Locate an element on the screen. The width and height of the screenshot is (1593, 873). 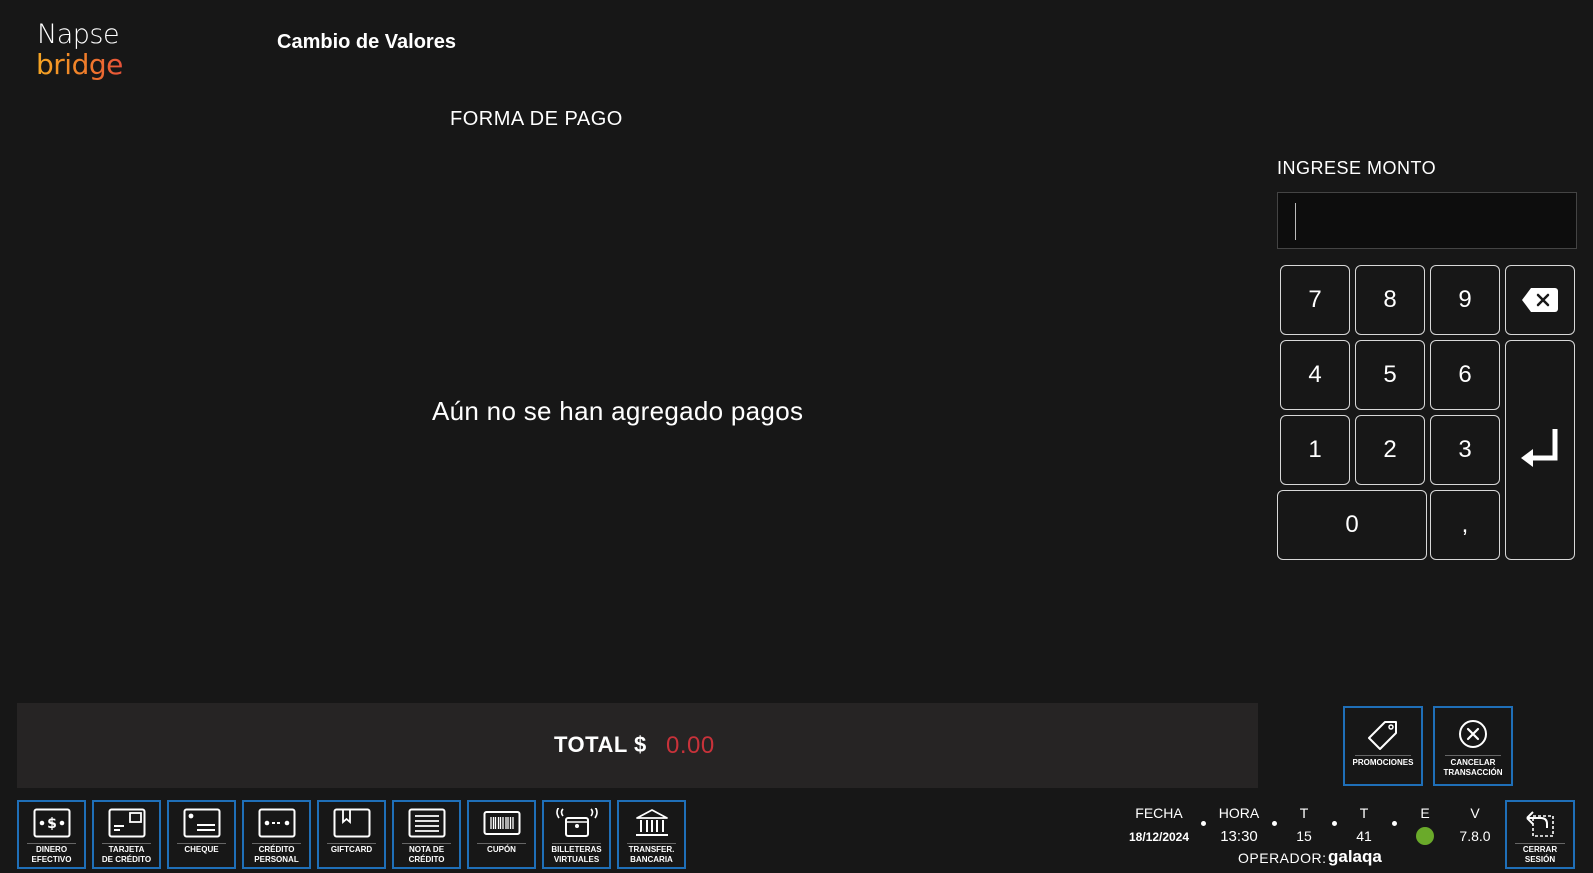
payment-cash-label: DINERO EFECTIVO is located at coordinates (51, 854).